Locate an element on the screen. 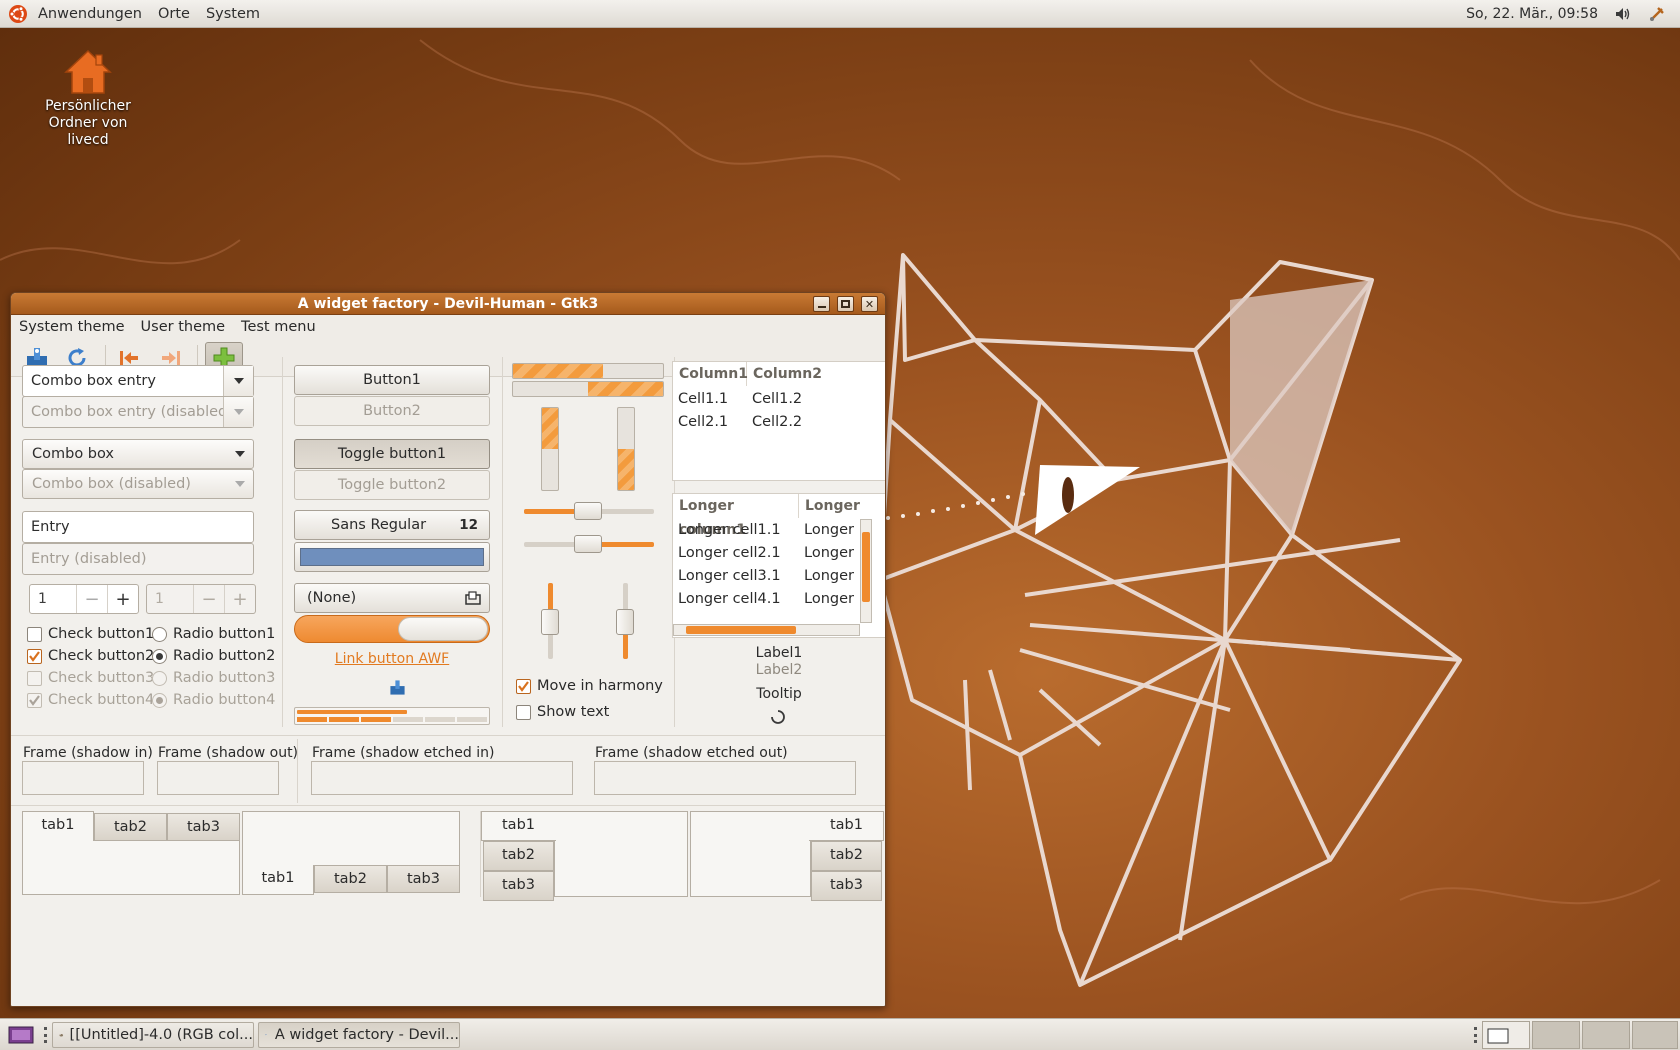  chevron-down-icon is located at coordinates (238, 381).